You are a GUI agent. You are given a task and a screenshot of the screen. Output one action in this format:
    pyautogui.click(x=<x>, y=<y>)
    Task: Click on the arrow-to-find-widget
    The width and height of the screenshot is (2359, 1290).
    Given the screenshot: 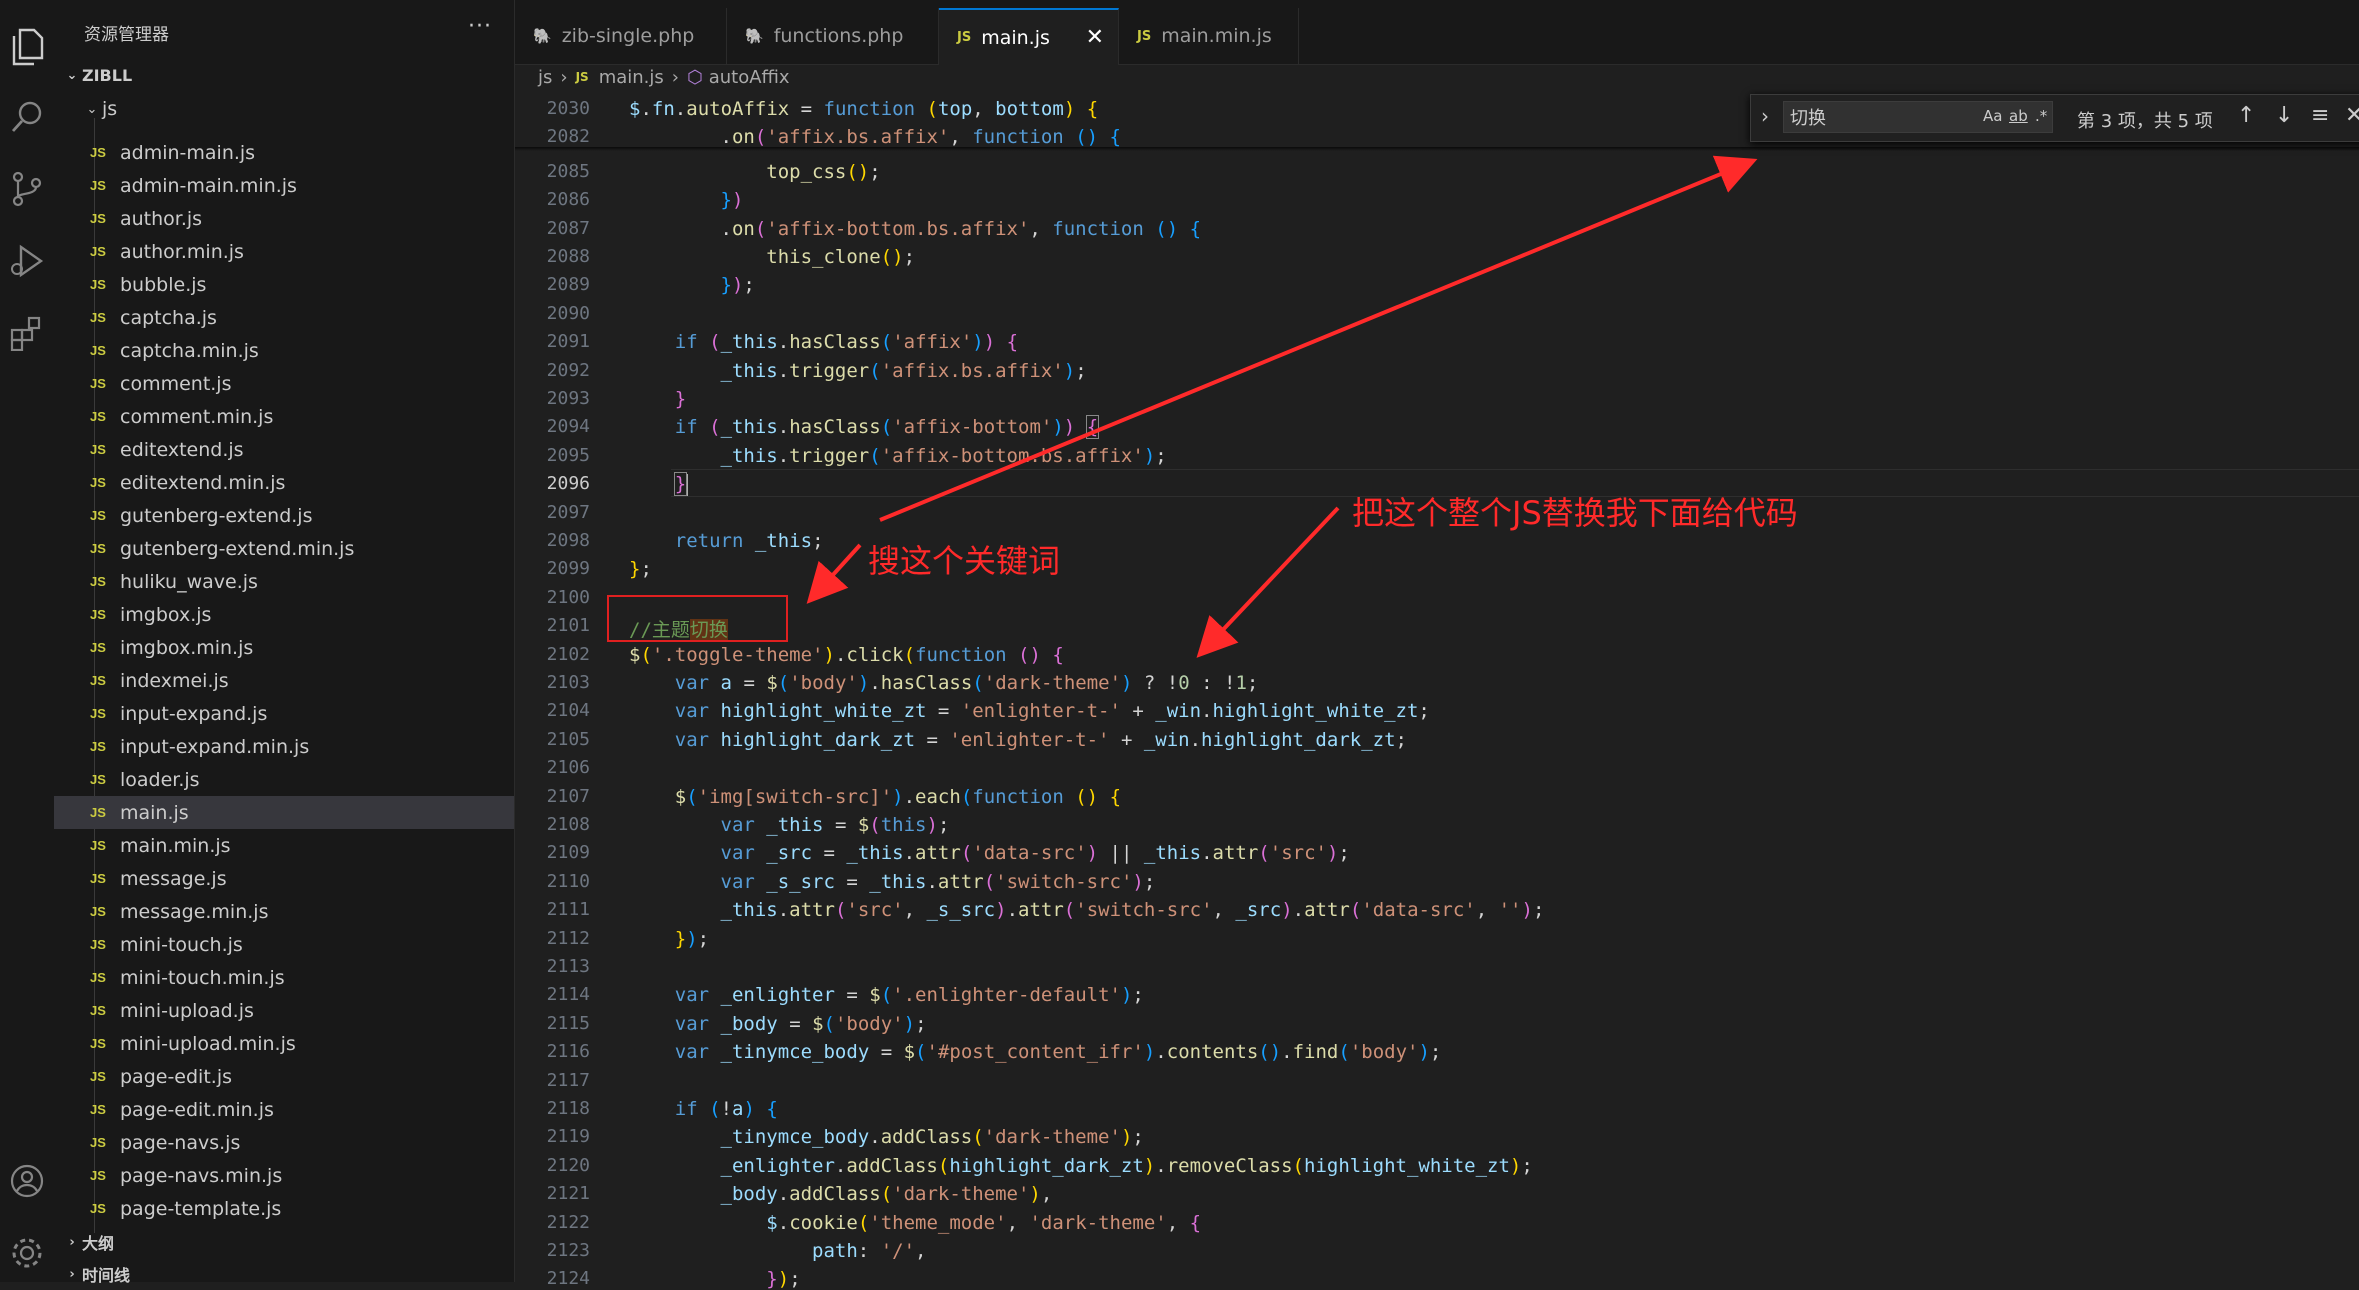 What is the action you would take?
    pyautogui.click(x=1318, y=338)
    